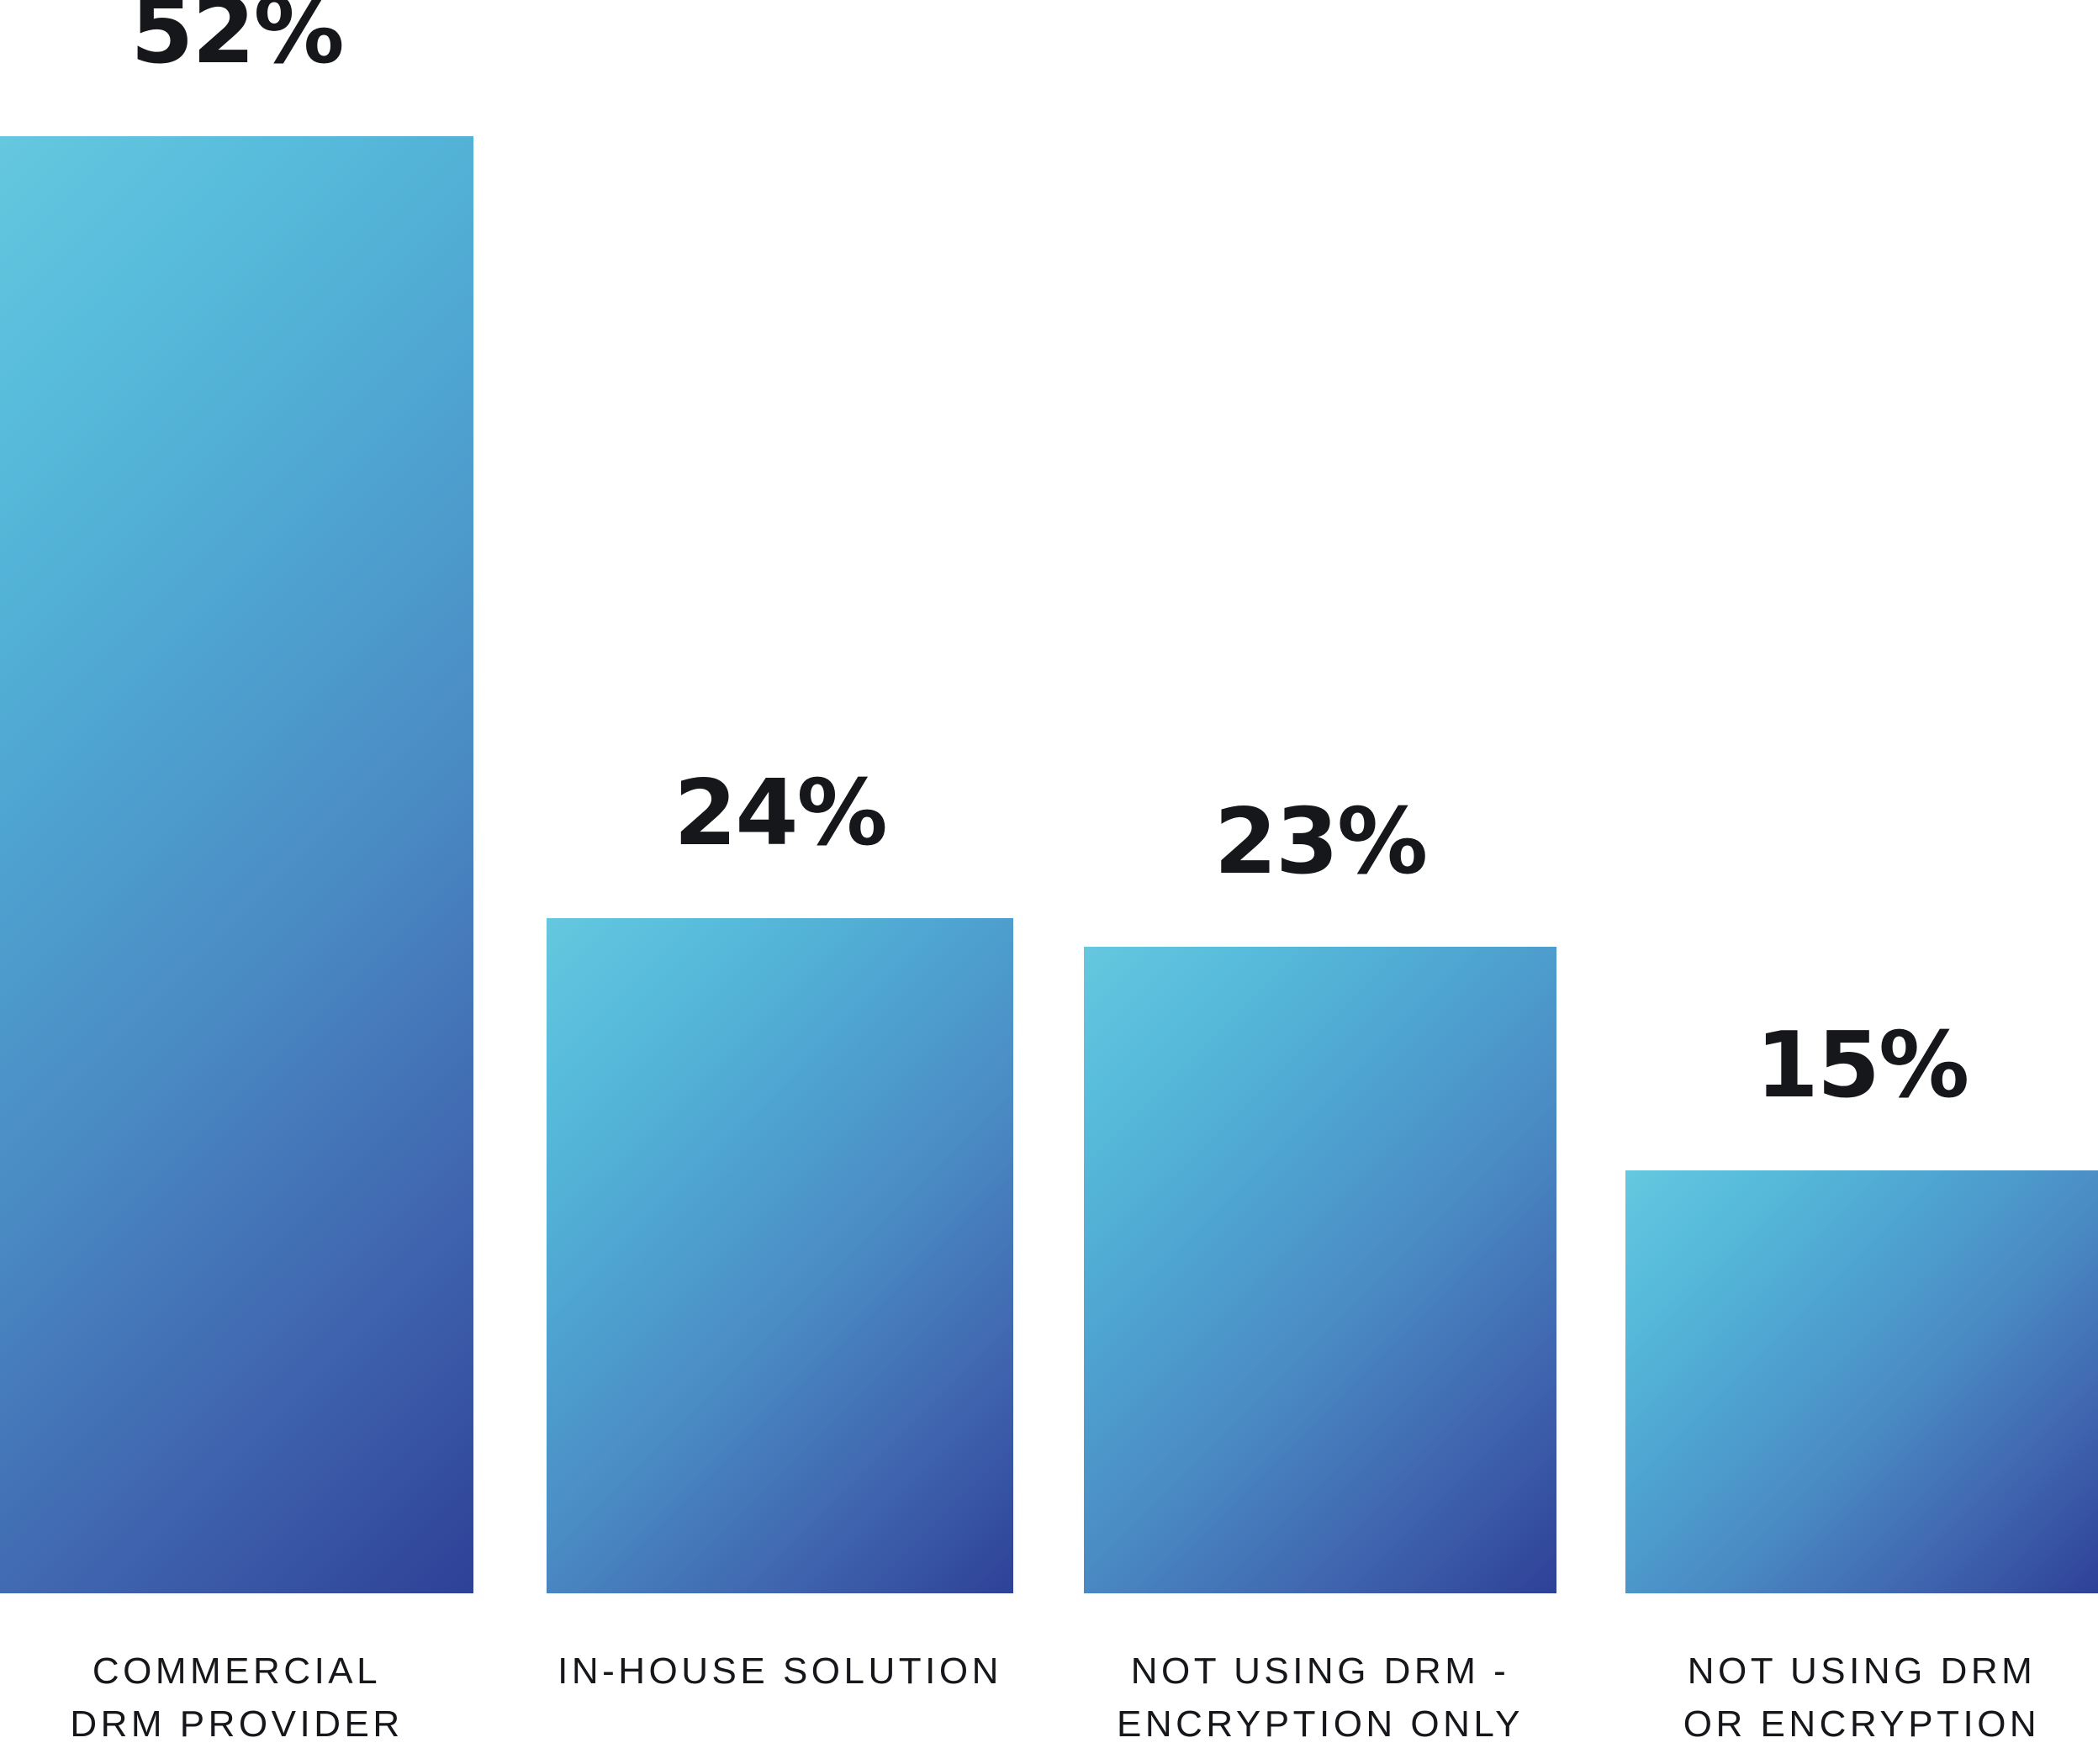 Image resolution: width=2098 pixels, height=1764 pixels. I want to click on bar-value-label-2: 24%, so click(781, 813).